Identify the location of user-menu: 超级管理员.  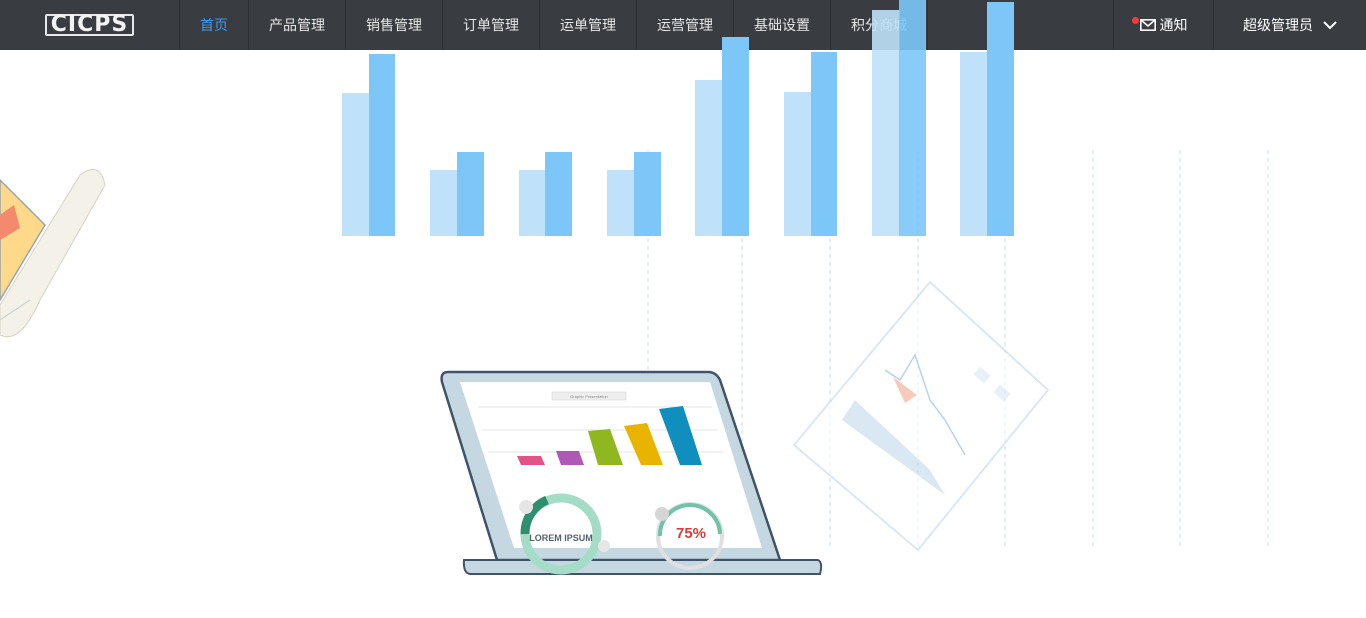
(1289, 25).